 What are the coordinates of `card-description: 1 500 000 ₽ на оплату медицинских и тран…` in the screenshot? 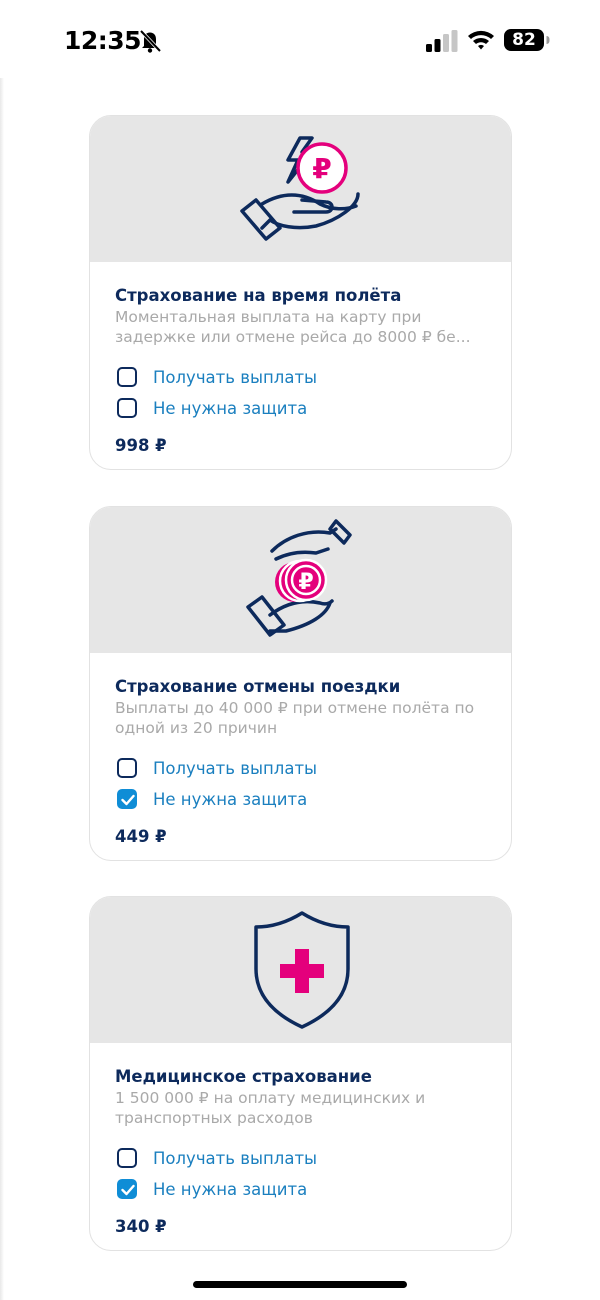 It's located at (270, 1108).